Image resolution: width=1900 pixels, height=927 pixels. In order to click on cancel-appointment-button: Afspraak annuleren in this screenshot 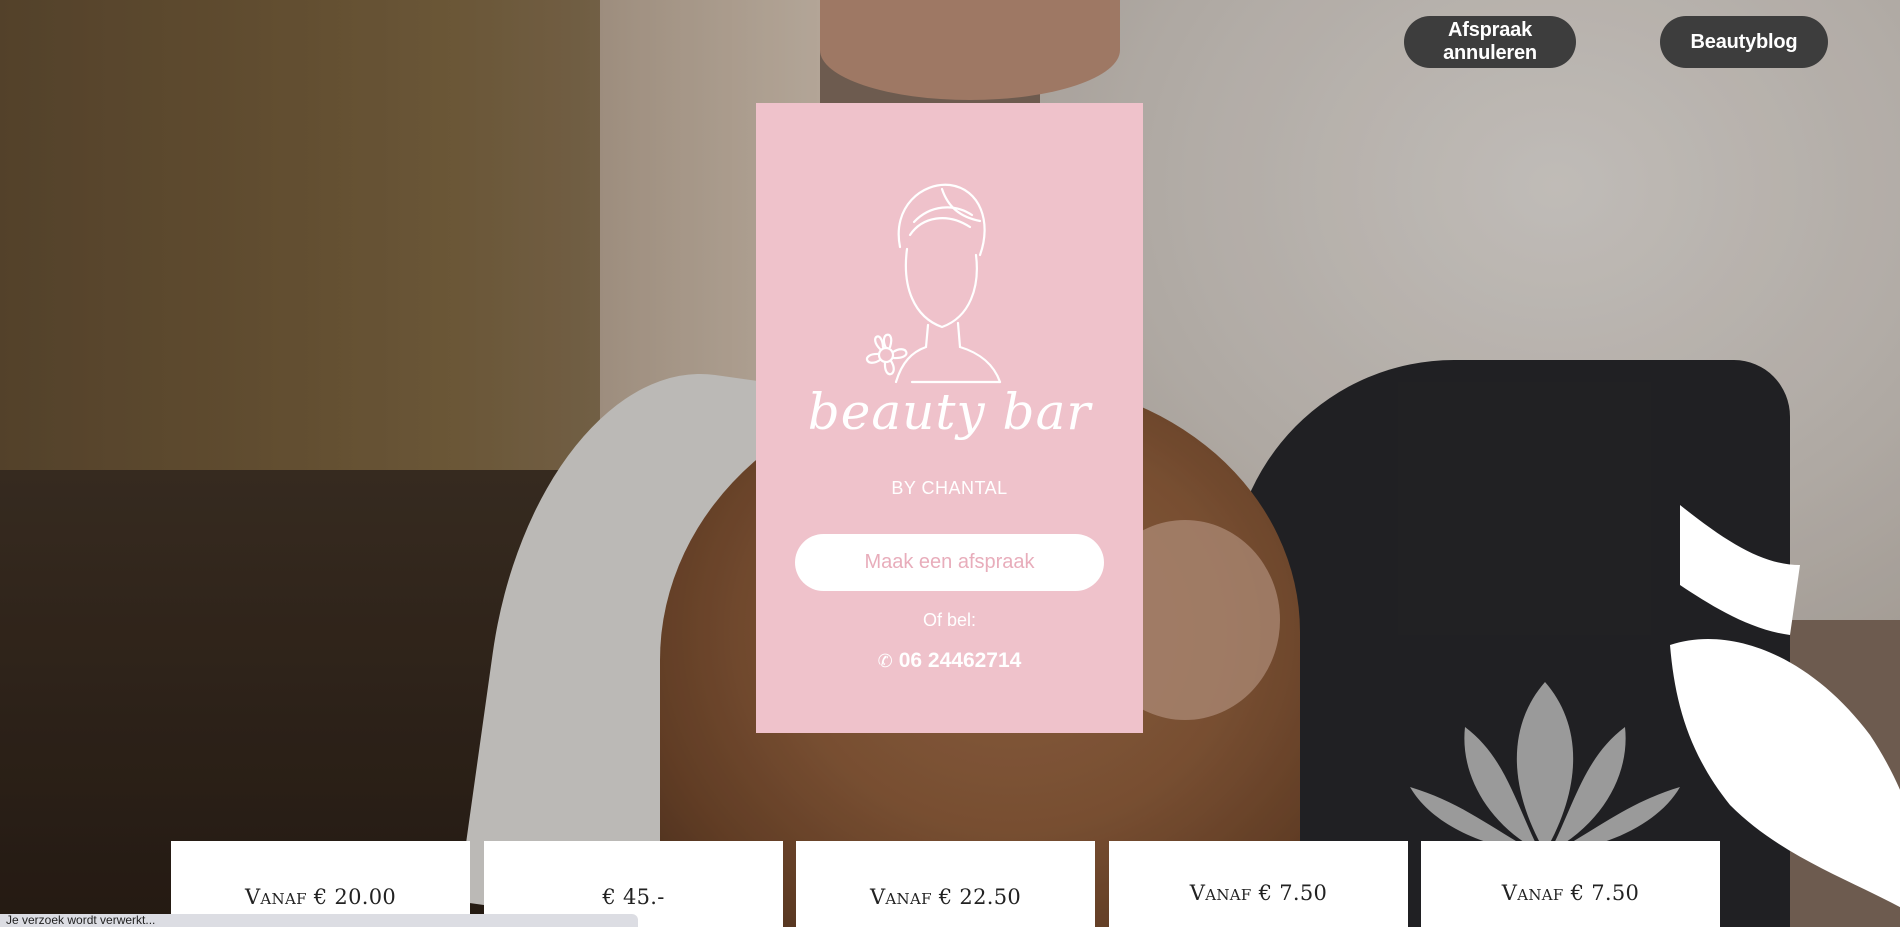, I will do `click(1490, 42)`.